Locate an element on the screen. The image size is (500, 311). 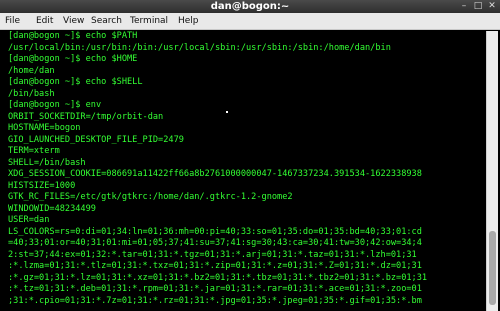
vertical-scrollbar is located at coordinates (492, 171).